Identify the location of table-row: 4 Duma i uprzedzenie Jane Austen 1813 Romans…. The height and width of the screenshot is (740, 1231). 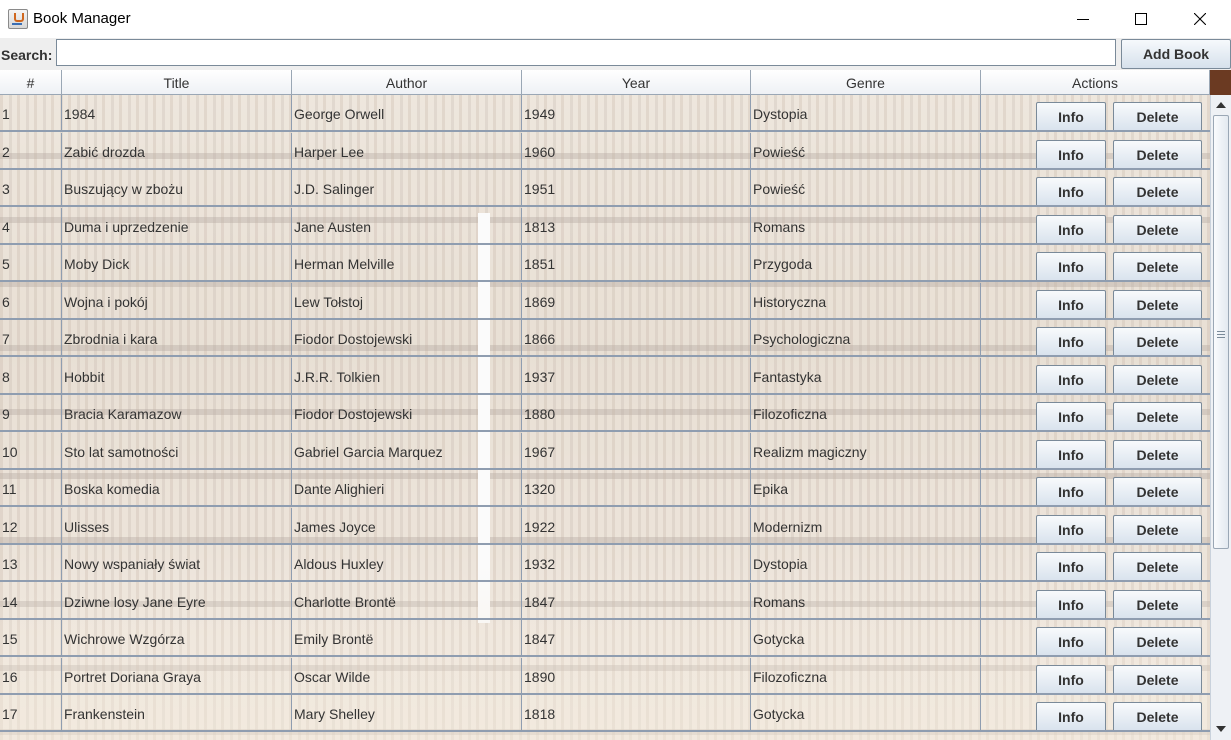
(605, 226).